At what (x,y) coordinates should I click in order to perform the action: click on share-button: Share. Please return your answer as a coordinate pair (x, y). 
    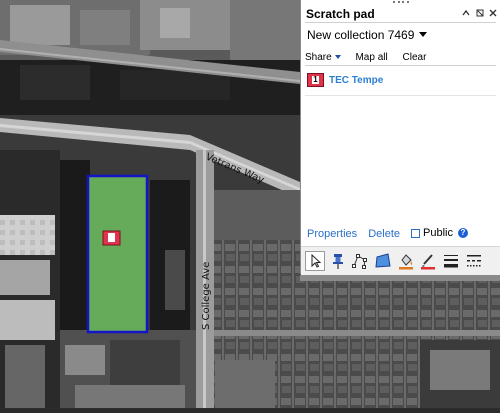
    Looking at the image, I should click on (323, 57).